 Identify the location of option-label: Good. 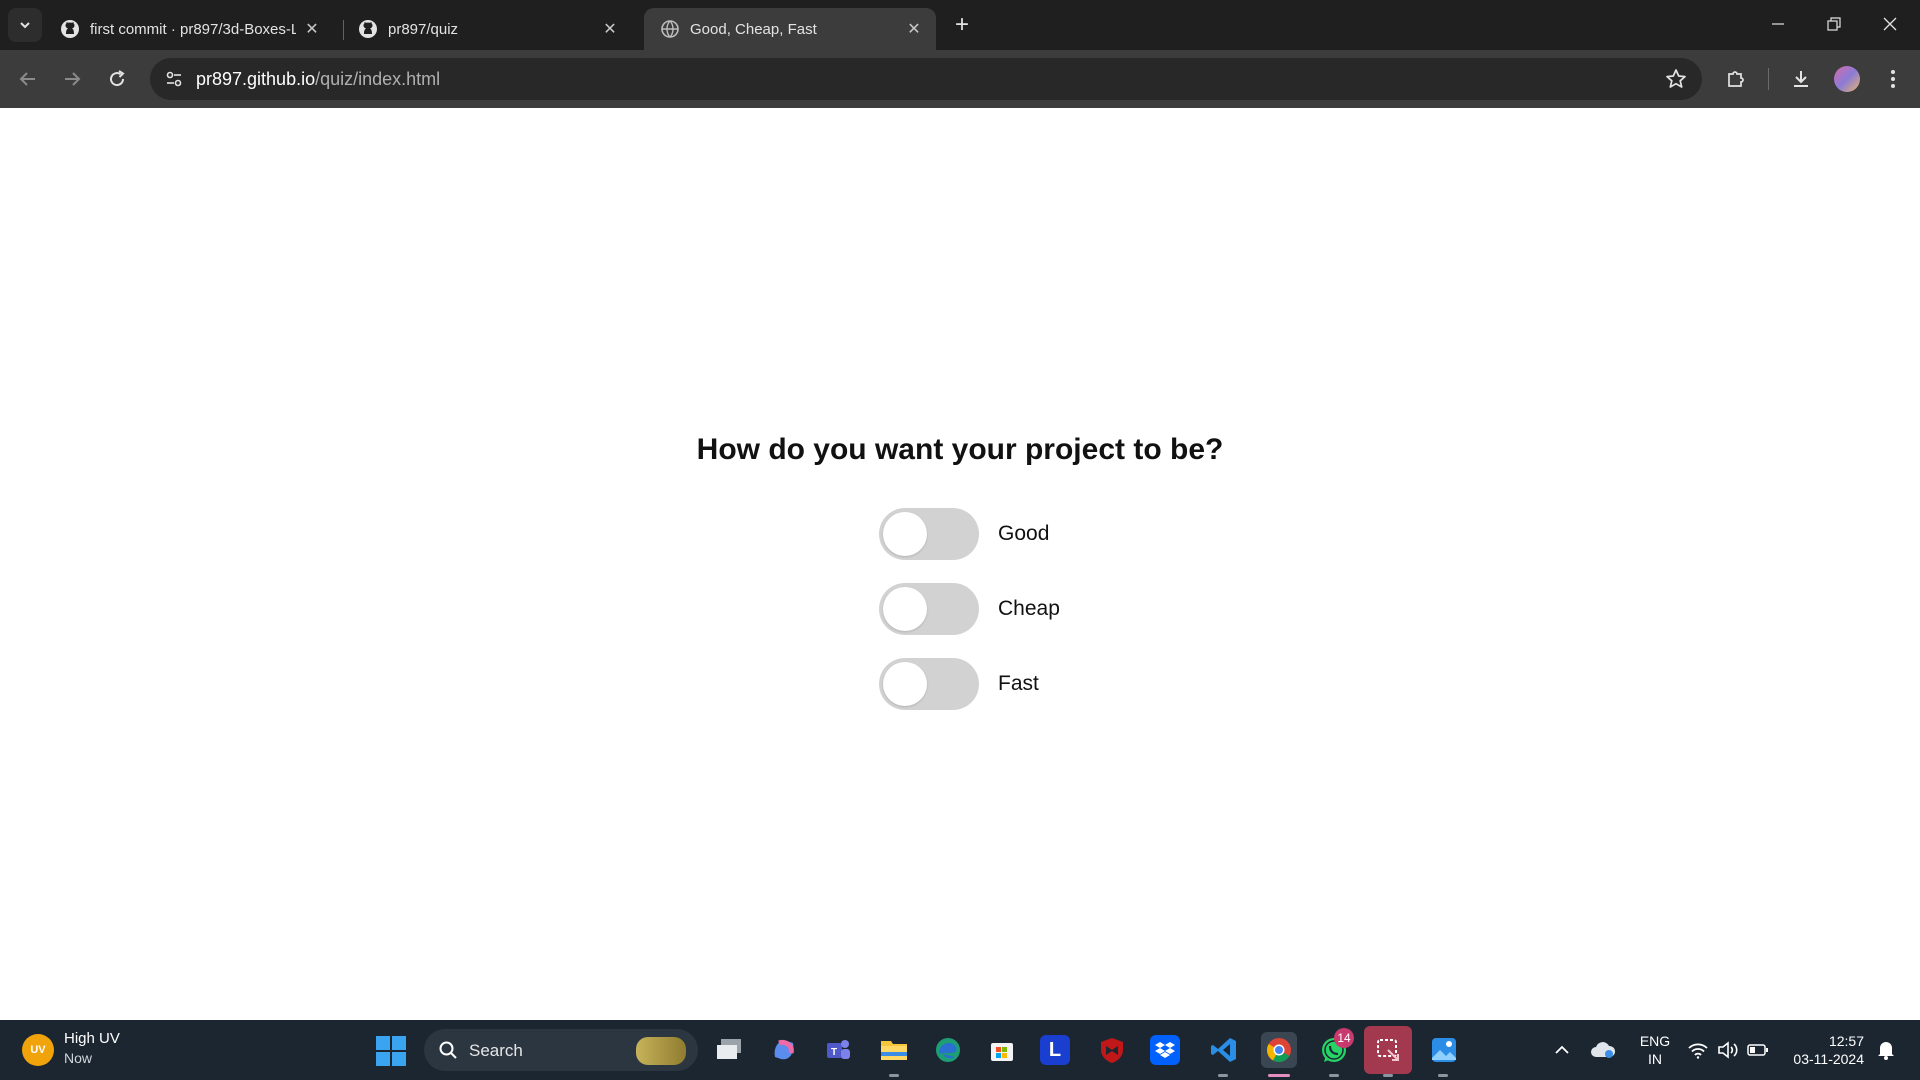
(1024, 533).